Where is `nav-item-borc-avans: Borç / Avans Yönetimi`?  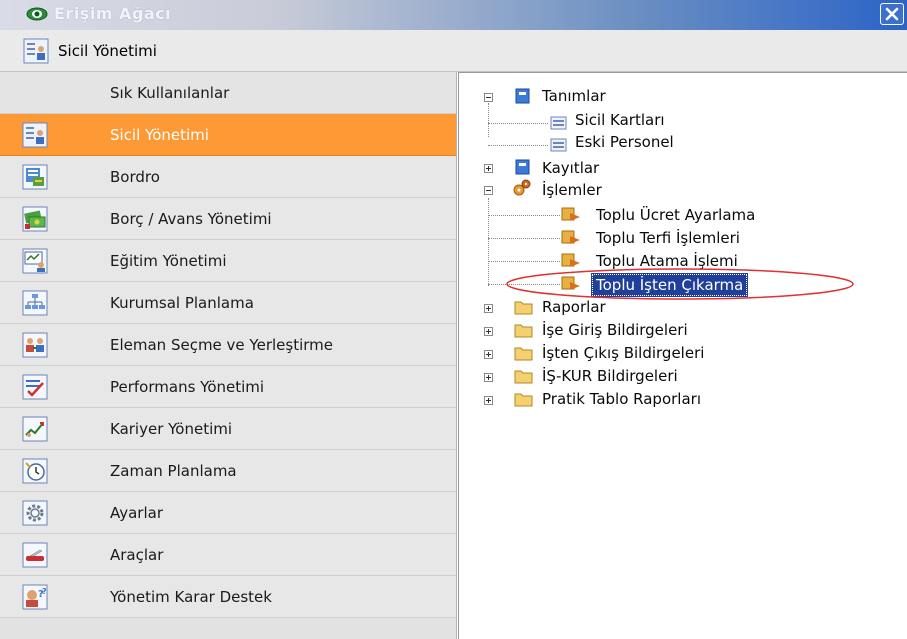 nav-item-borc-avans: Borç / Avans Yönetimi is located at coordinates (228, 219).